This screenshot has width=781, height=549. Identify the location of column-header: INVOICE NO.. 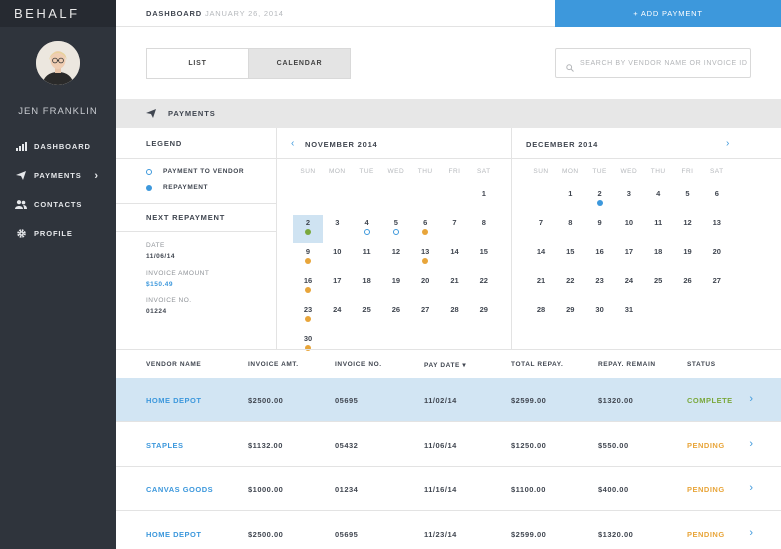
(358, 364).